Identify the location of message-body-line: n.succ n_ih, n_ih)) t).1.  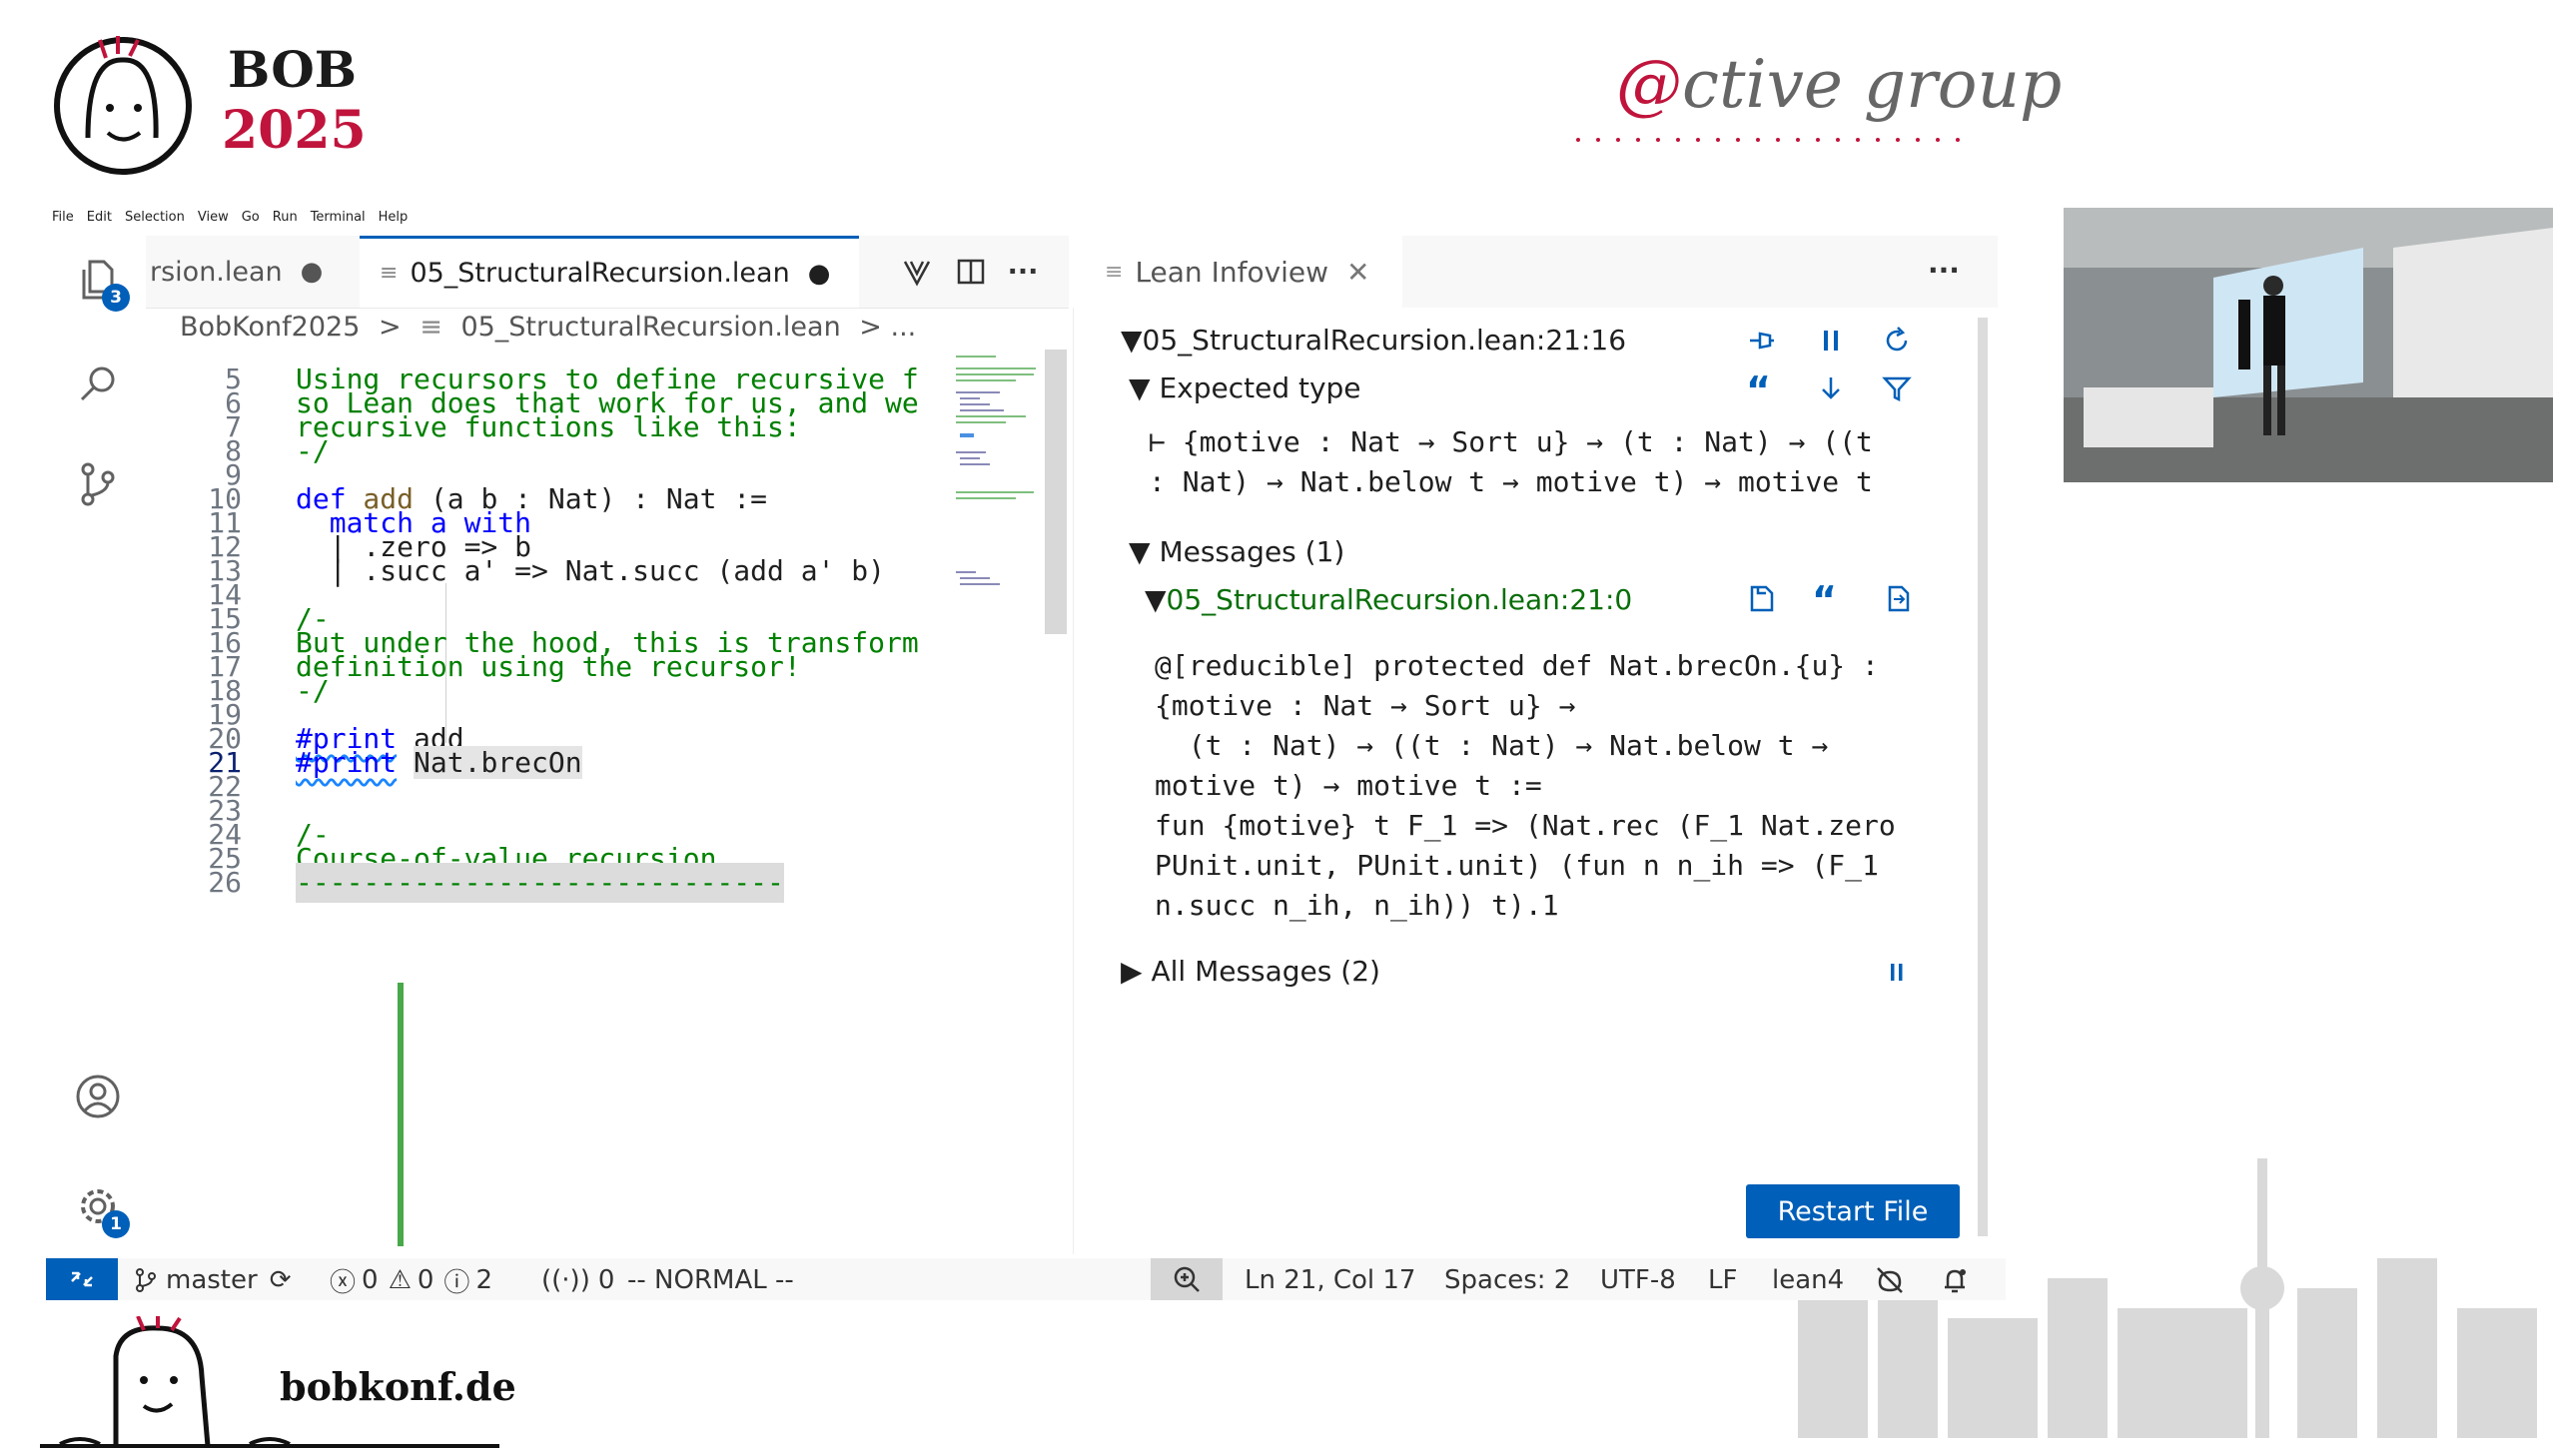
(1357, 905).